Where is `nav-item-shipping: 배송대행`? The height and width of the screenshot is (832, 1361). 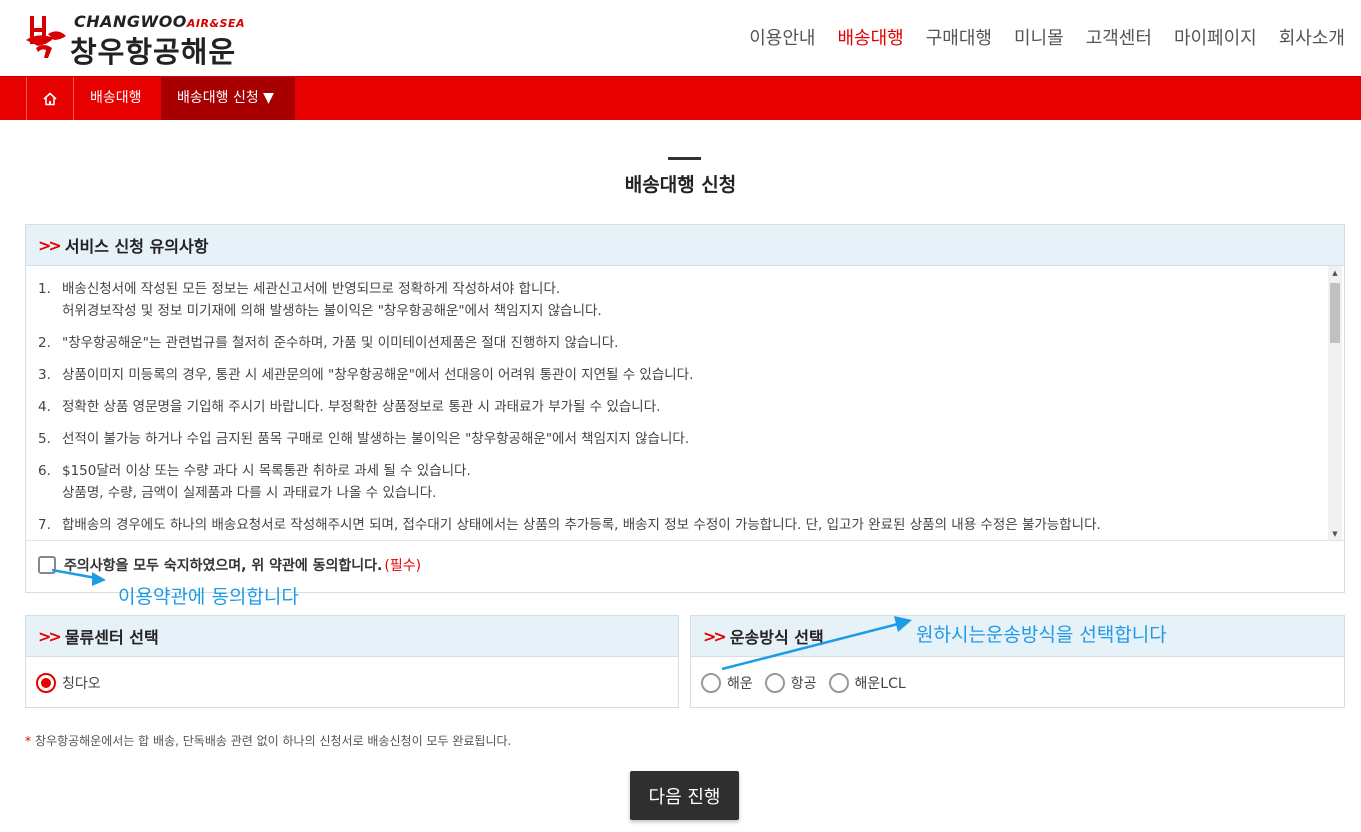 nav-item-shipping: 배송대행 is located at coordinates (871, 37).